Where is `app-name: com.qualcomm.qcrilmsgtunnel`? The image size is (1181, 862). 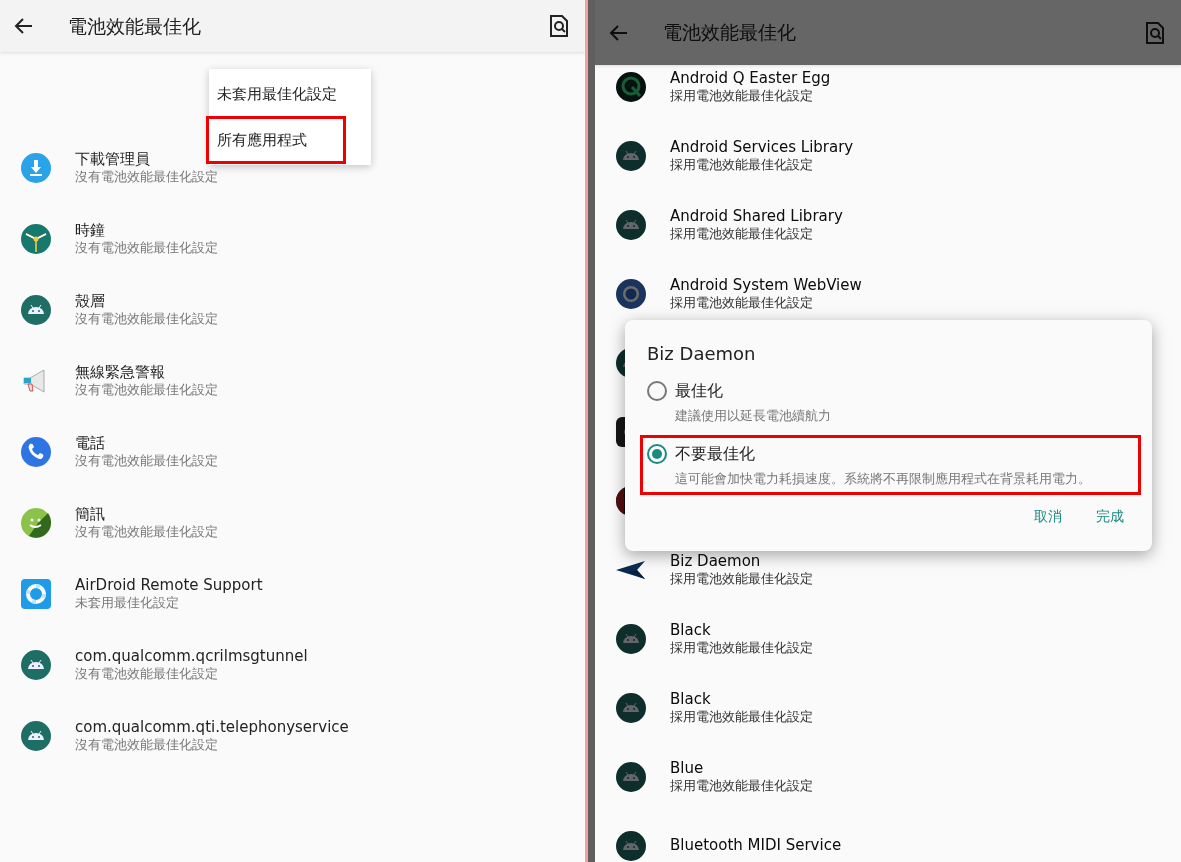 app-name: com.qualcomm.qcrilmsgtunnel is located at coordinates (191, 656).